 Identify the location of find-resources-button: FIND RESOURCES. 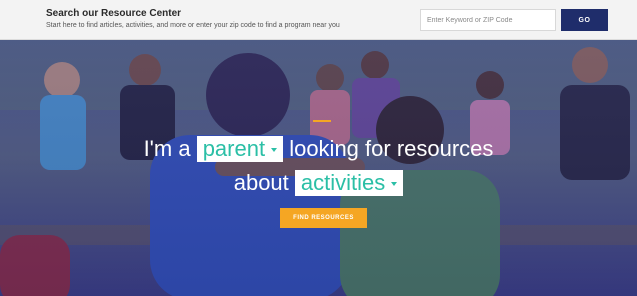
(323, 218).